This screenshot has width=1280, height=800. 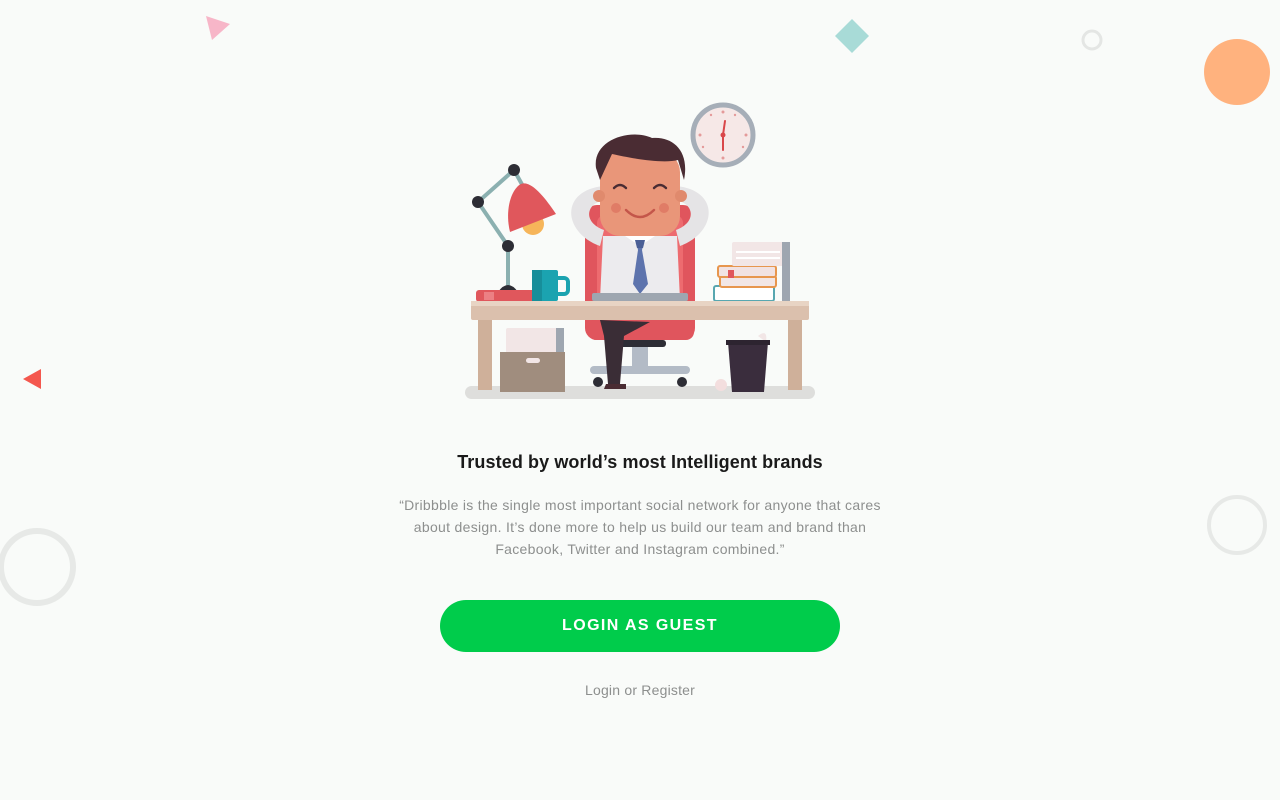 What do you see at coordinates (723, 135) in the screenshot?
I see `clock-icon` at bounding box center [723, 135].